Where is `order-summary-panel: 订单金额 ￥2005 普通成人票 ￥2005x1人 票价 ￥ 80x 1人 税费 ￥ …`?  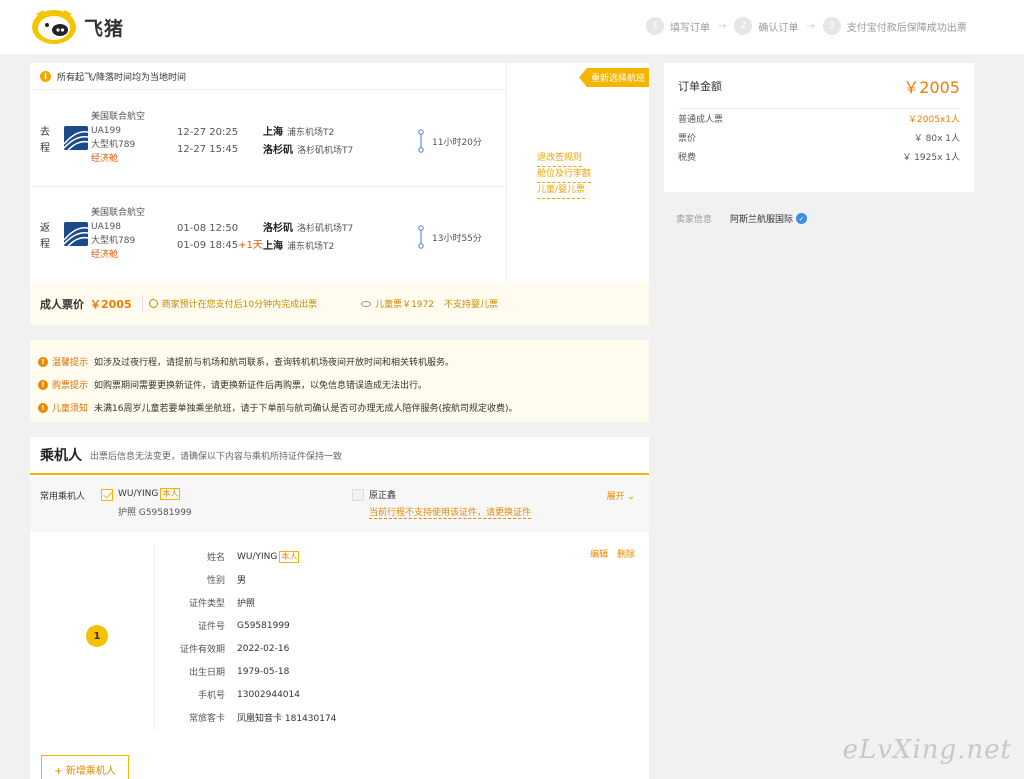 order-summary-panel: 订单金额 ￥2005 普通成人票 ￥2005x1人 票价 ￥ 80x 1人 税费 ￥ … is located at coordinates (819, 127).